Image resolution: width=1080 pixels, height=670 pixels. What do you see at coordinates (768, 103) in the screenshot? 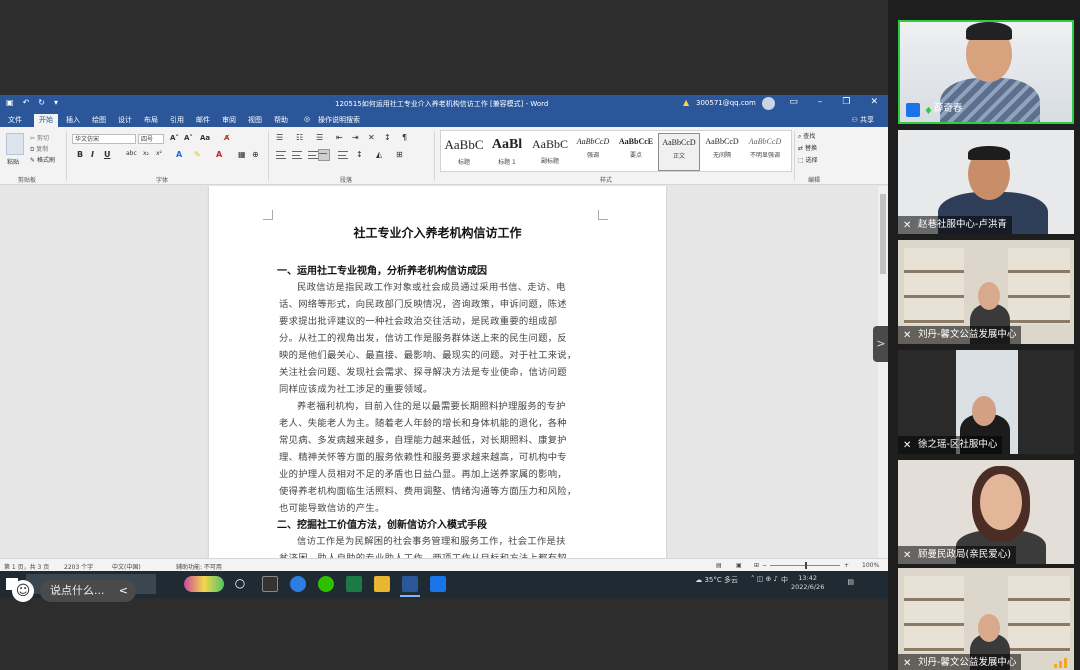
I see `account-avatar` at bounding box center [768, 103].